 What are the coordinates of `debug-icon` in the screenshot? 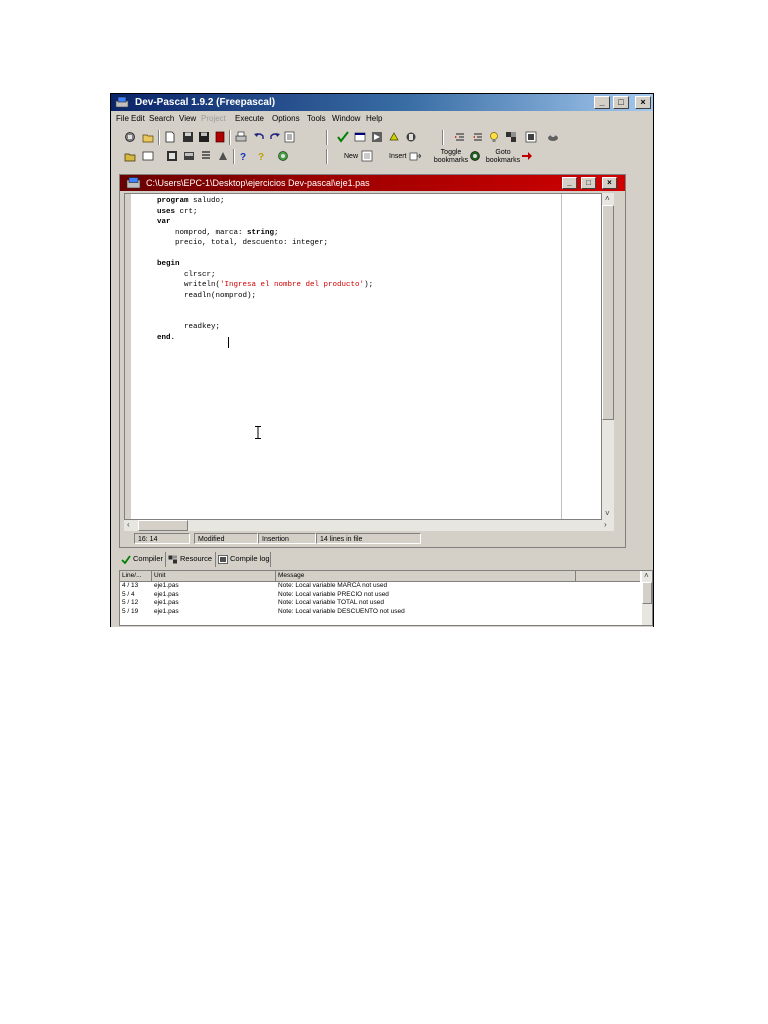 It's located at (411, 137).